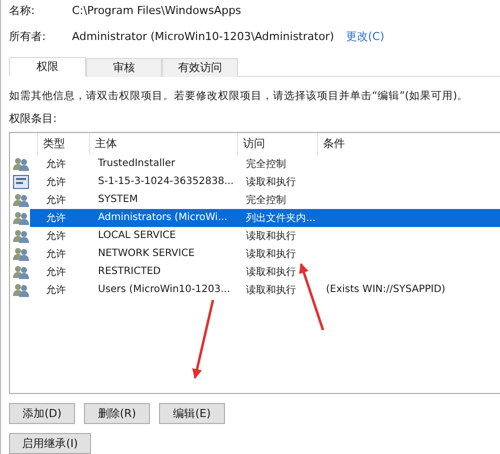 The image size is (500, 454). What do you see at coordinates (42, 413) in the screenshot?
I see `action-button: 添加(D)` at bounding box center [42, 413].